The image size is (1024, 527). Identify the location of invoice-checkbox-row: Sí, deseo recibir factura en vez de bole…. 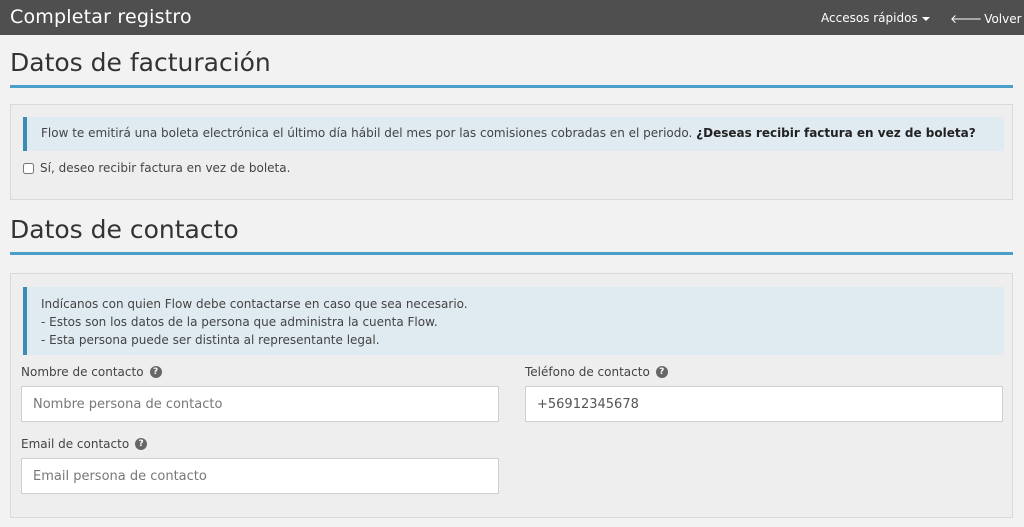
(156, 168).